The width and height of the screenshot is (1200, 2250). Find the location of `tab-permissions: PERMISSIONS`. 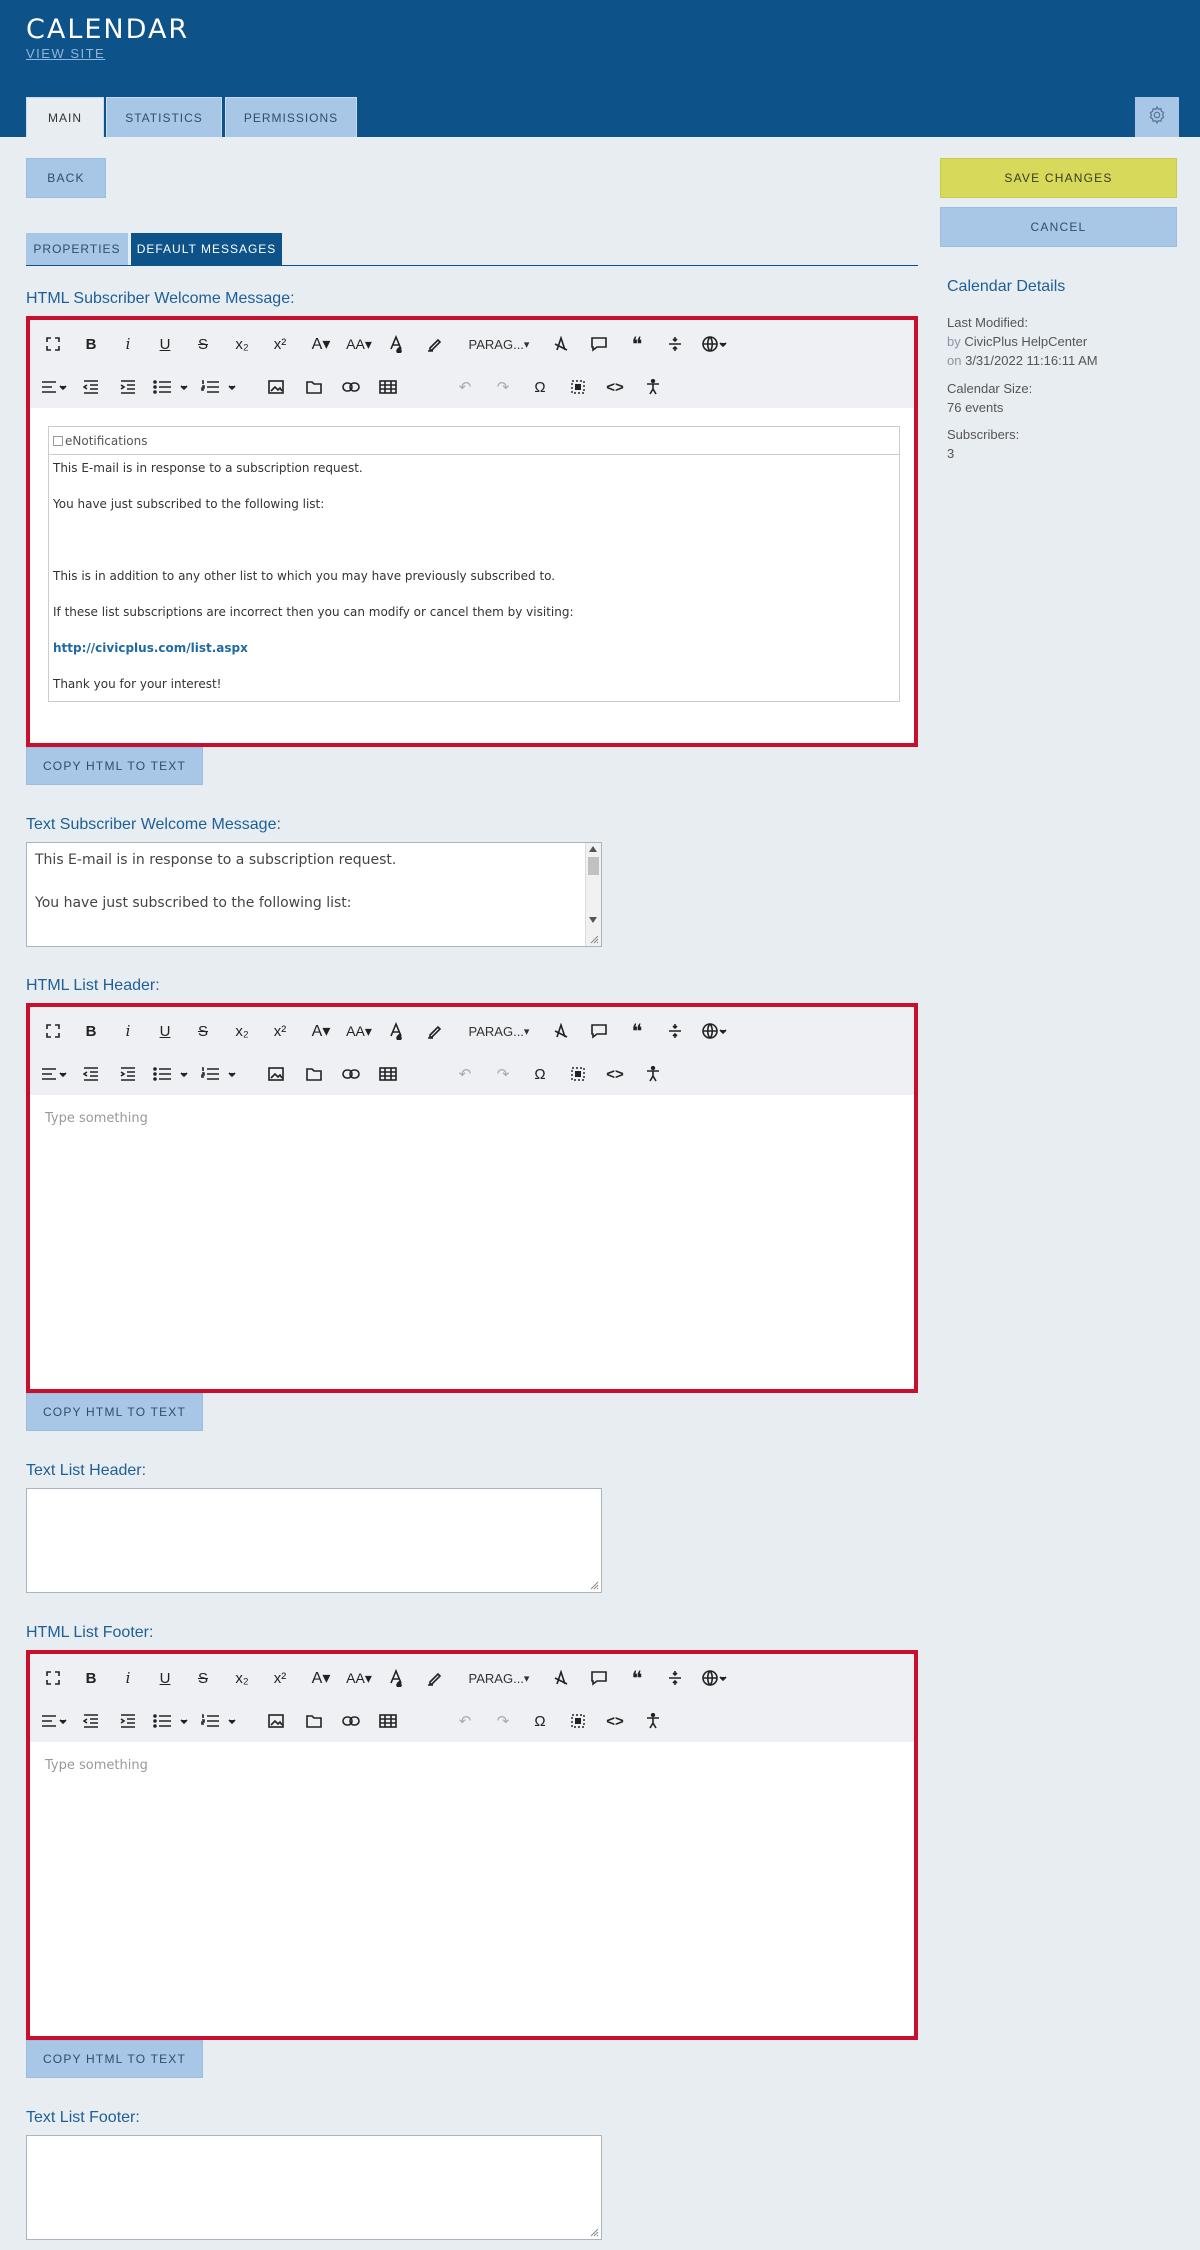

tab-permissions: PERMISSIONS is located at coordinates (291, 117).